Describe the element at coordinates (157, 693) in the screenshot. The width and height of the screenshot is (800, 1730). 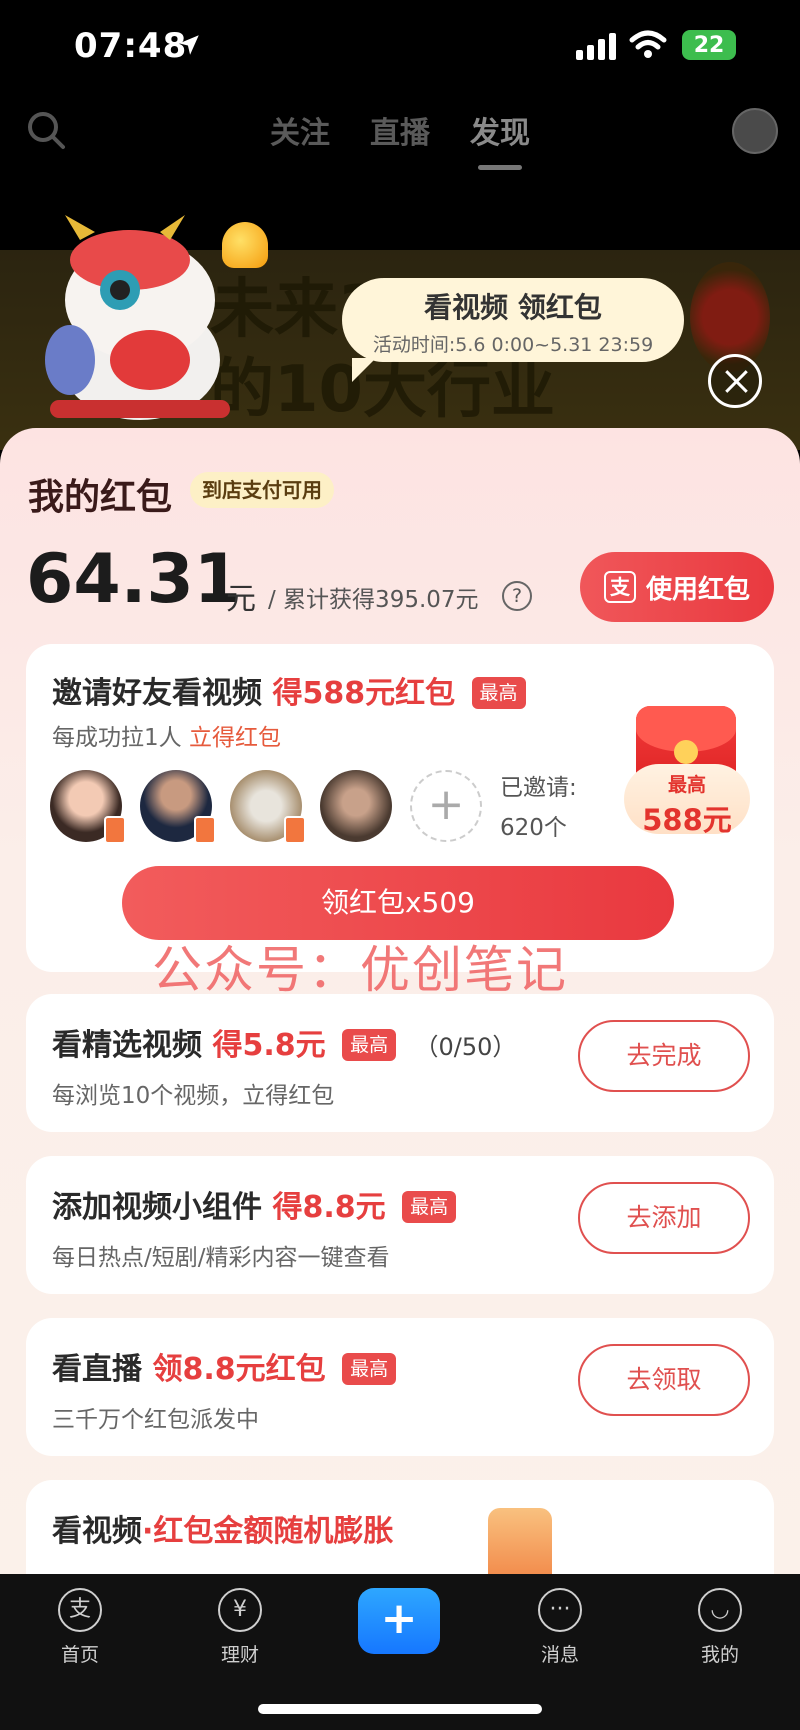
I see `invite-title-text: 邀请好友看视频` at that location.